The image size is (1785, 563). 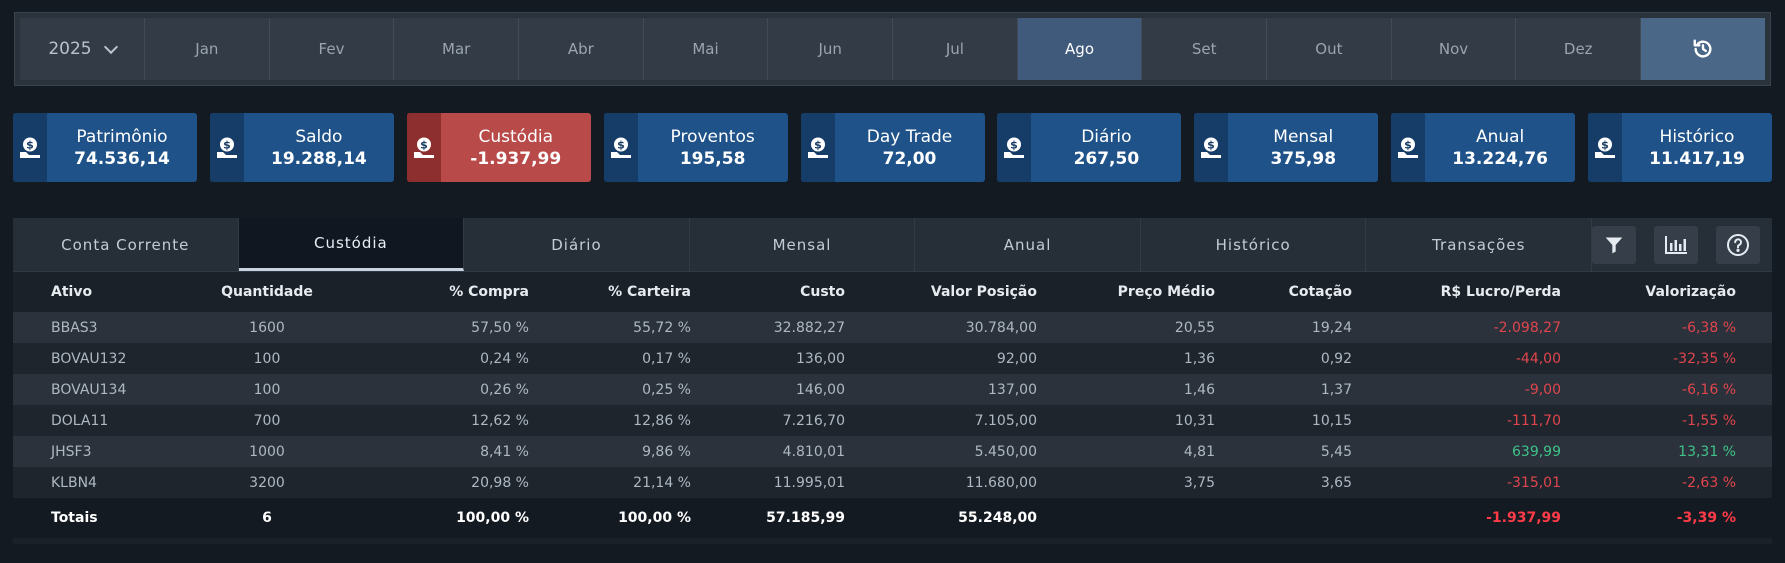 I want to click on table-cell: 9,86 %, so click(x=610, y=451).